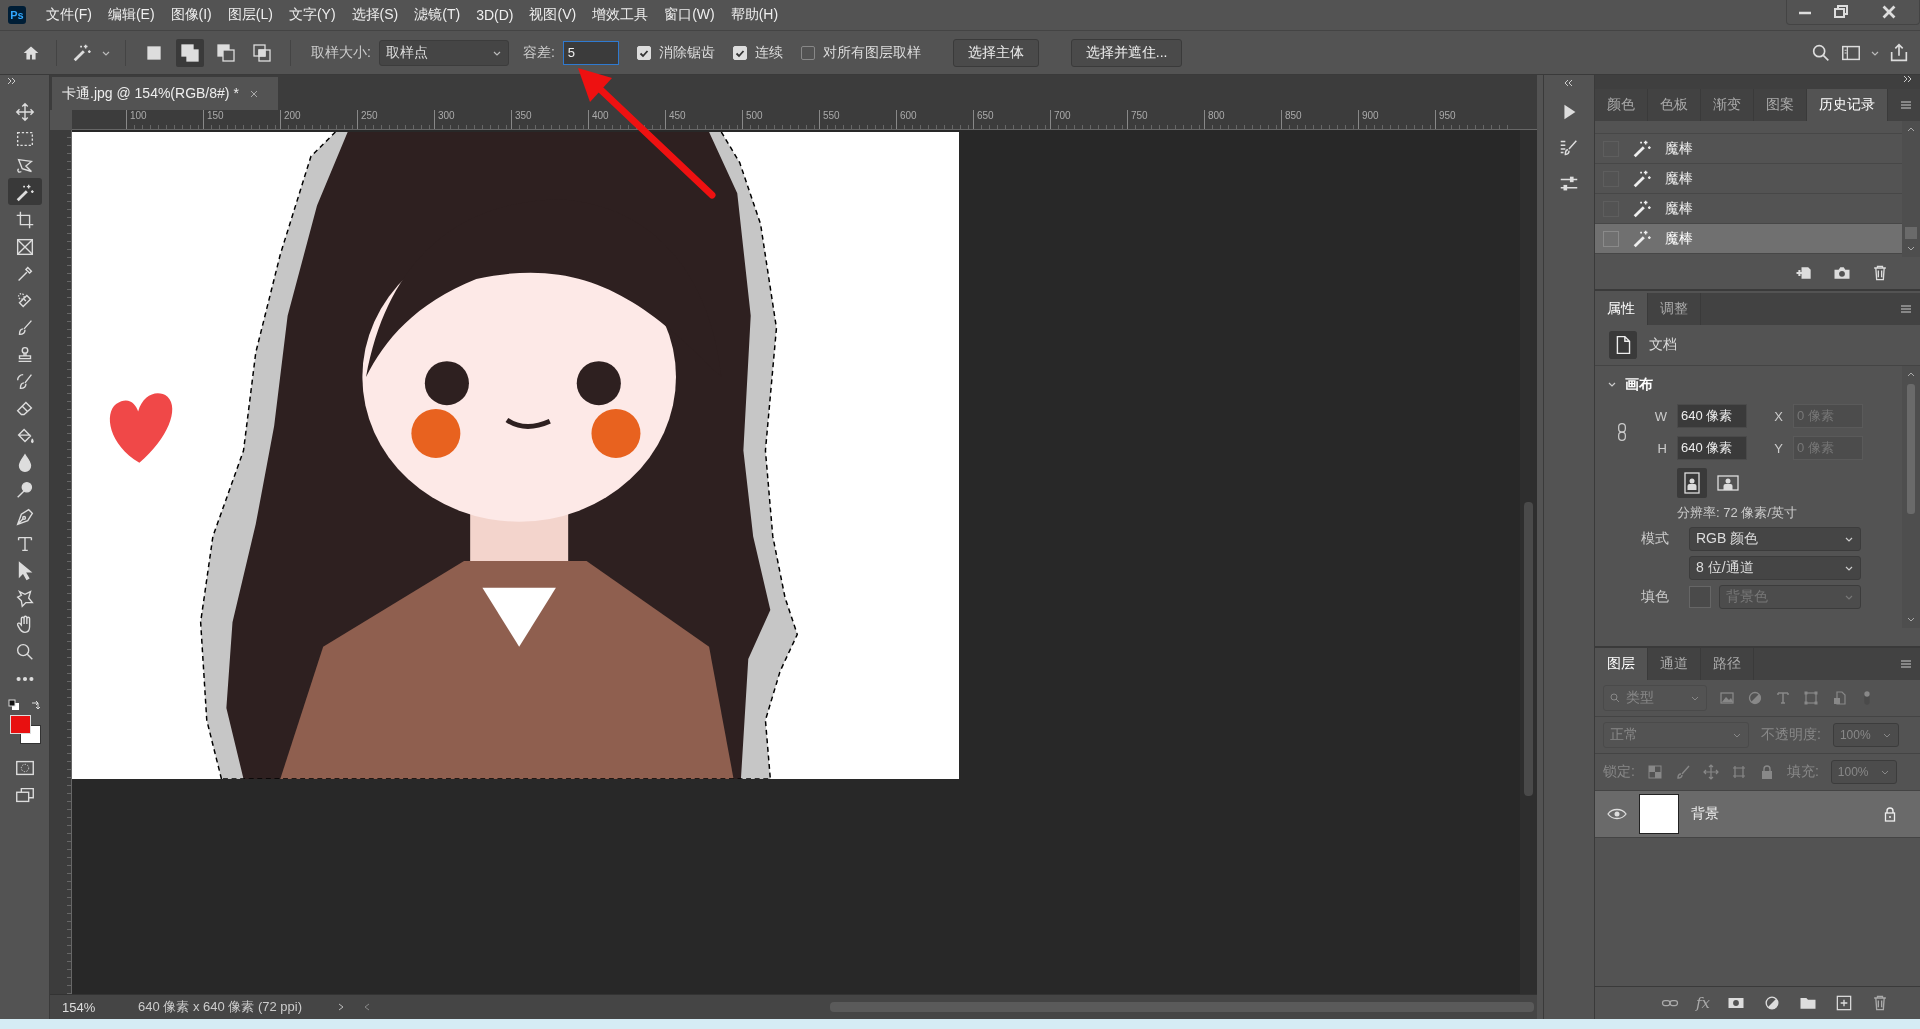  What do you see at coordinates (1844, 1003) in the screenshot?
I see `new-layer-icon` at bounding box center [1844, 1003].